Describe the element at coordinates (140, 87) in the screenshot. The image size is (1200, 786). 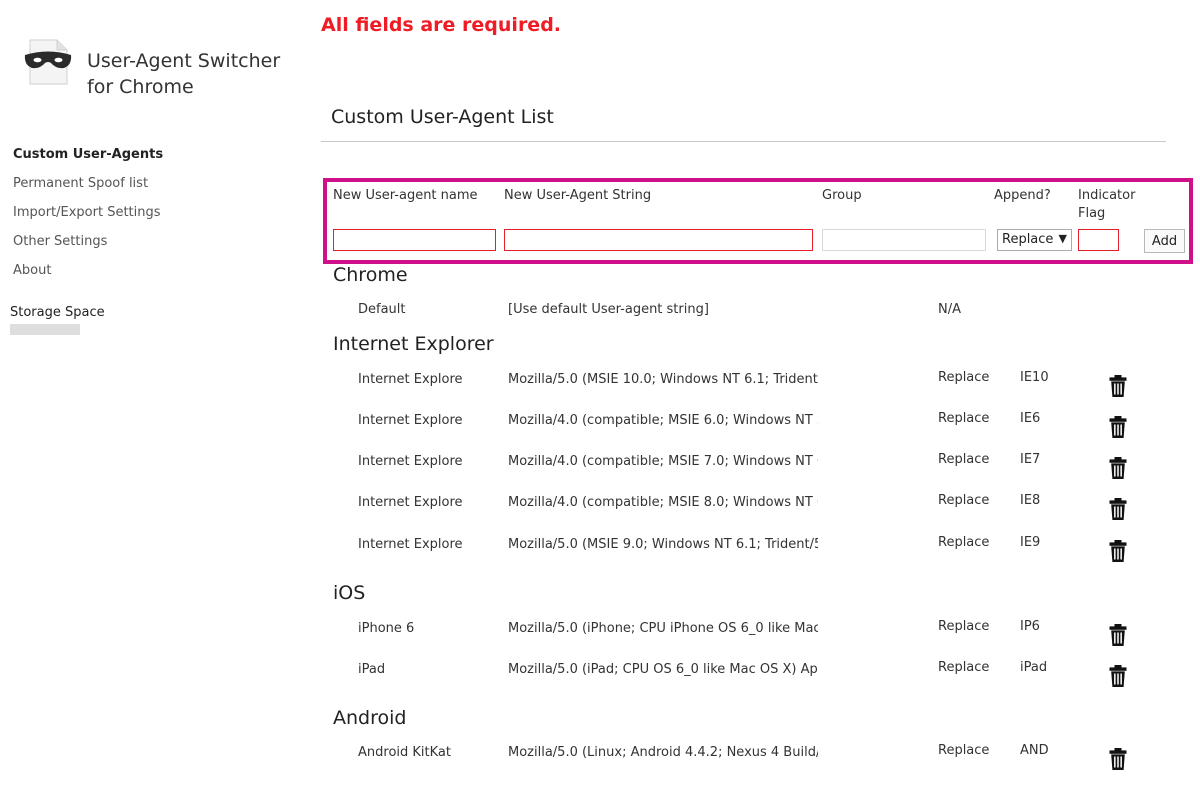
I see `app-title-line2: for Chrome` at that location.